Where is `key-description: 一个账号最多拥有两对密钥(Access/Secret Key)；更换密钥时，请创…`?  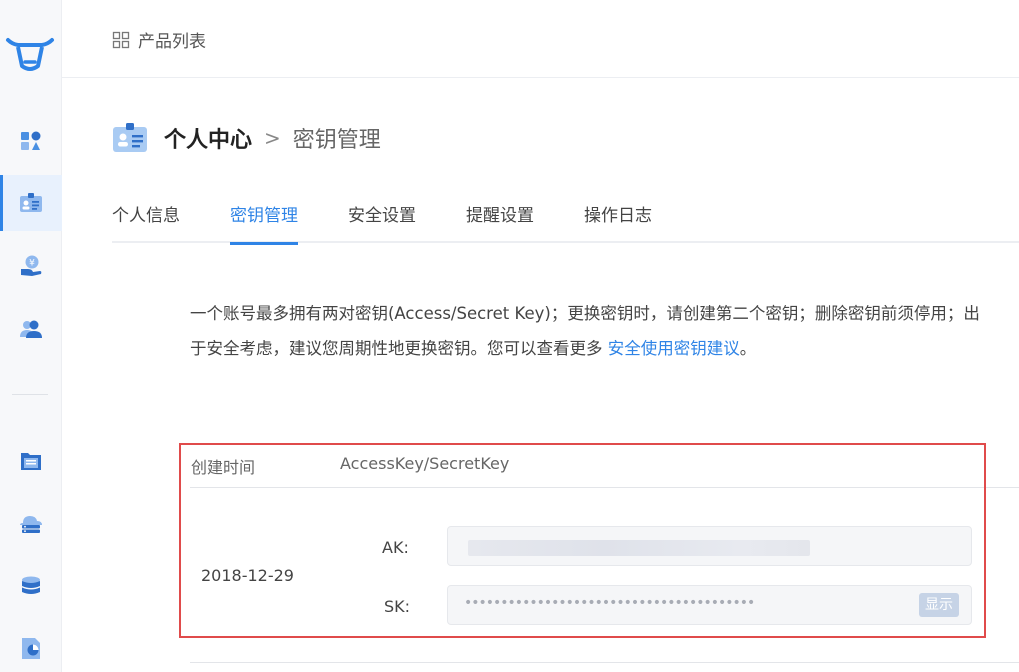 key-description: 一个账号最多拥有两对密钥(Access/Secret Key)；更换密钥时，请创… is located at coordinates (585, 331).